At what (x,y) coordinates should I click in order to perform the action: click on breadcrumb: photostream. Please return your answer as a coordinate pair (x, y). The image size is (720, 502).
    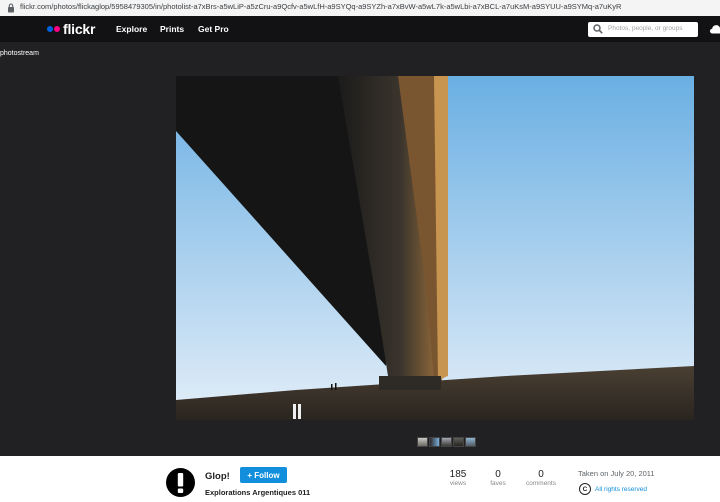
    Looking at the image, I should click on (19, 53).